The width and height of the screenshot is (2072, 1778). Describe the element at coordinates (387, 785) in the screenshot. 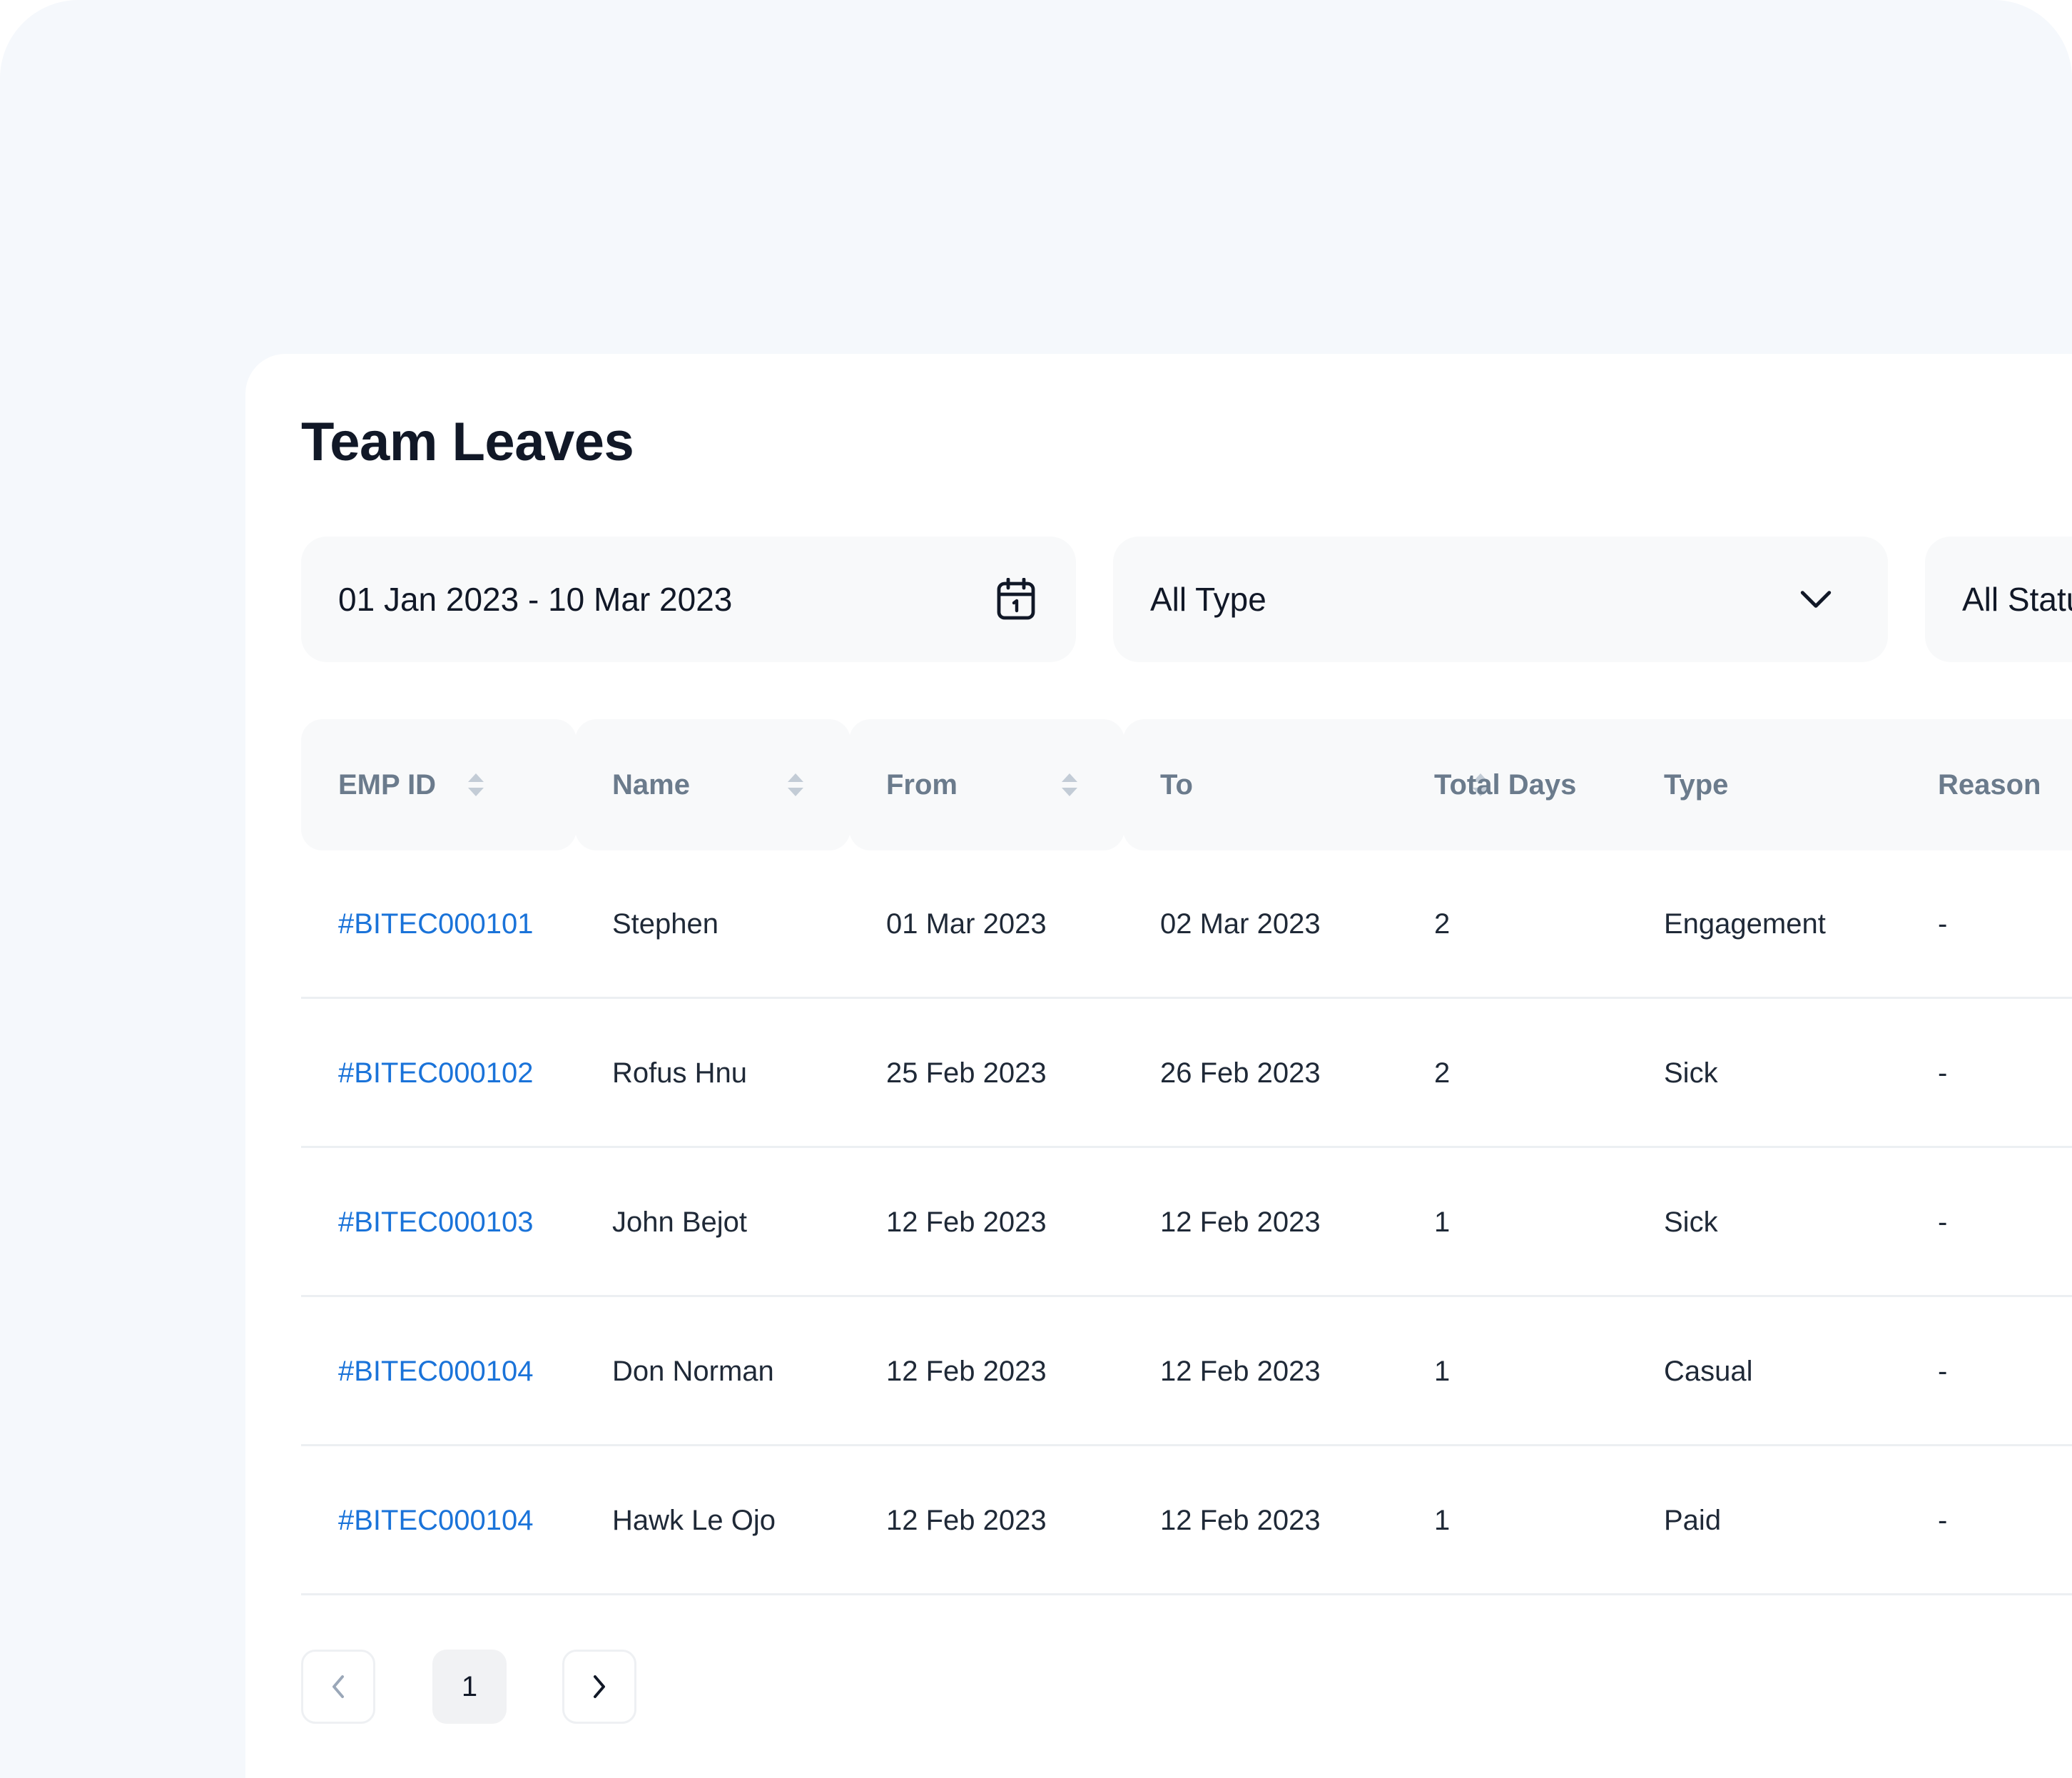

I see `column-label-emp-id: EMP ID` at that location.